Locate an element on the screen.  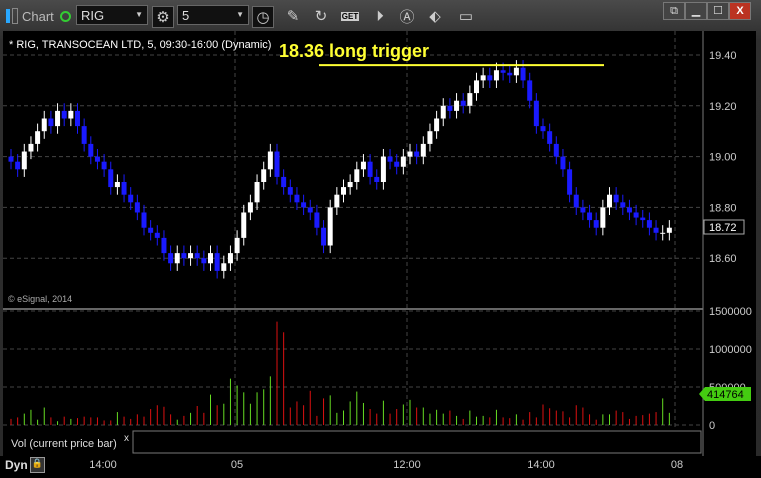
volume-axis: 150000010000005000000 is located at coordinates (730, 369).